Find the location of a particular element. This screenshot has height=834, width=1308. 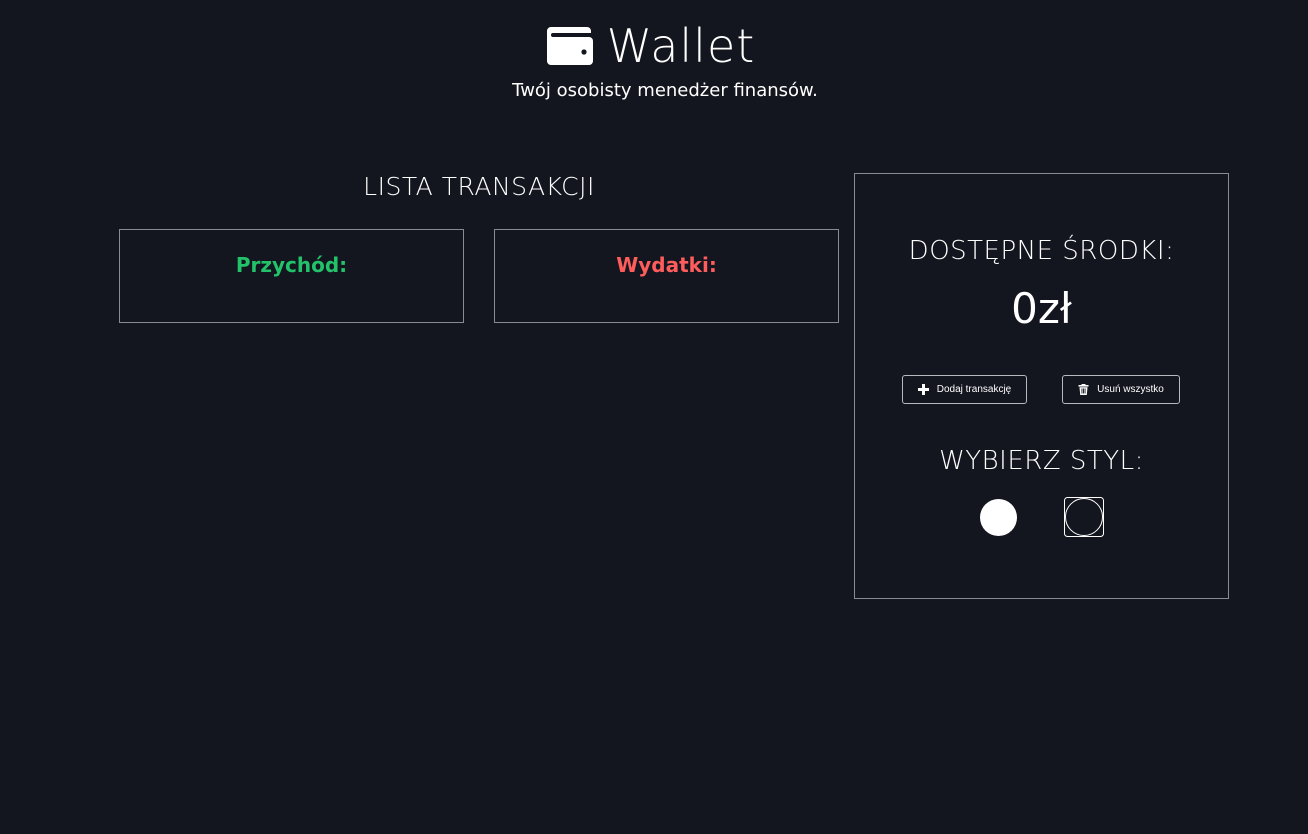

income-label: Przychód: is located at coordinates (291, 265).